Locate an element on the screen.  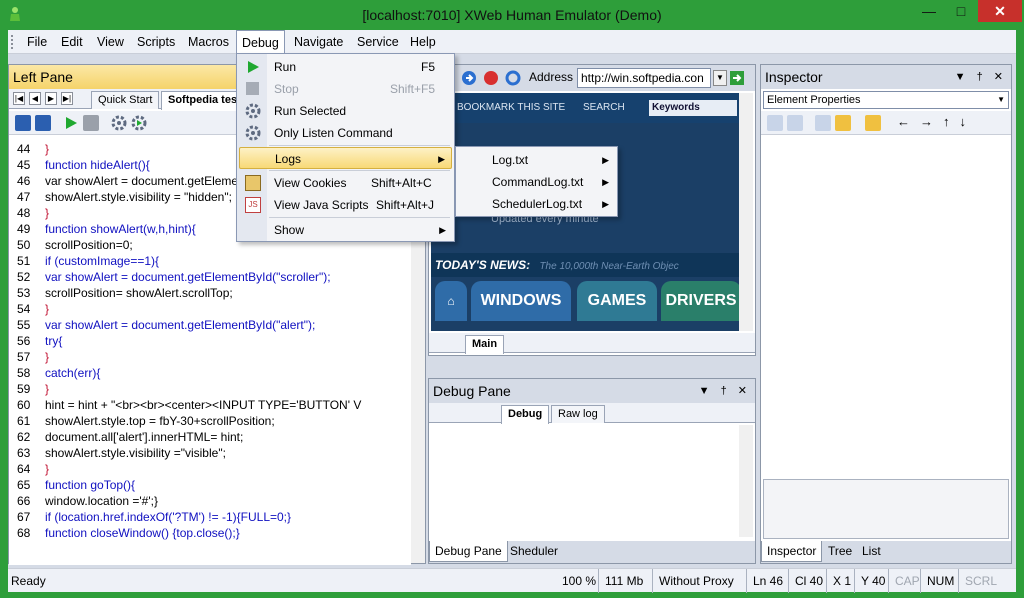
submenu-item-schedulerlog: SchedulerLog.txt ▶ is located at coordinates (536, 204).